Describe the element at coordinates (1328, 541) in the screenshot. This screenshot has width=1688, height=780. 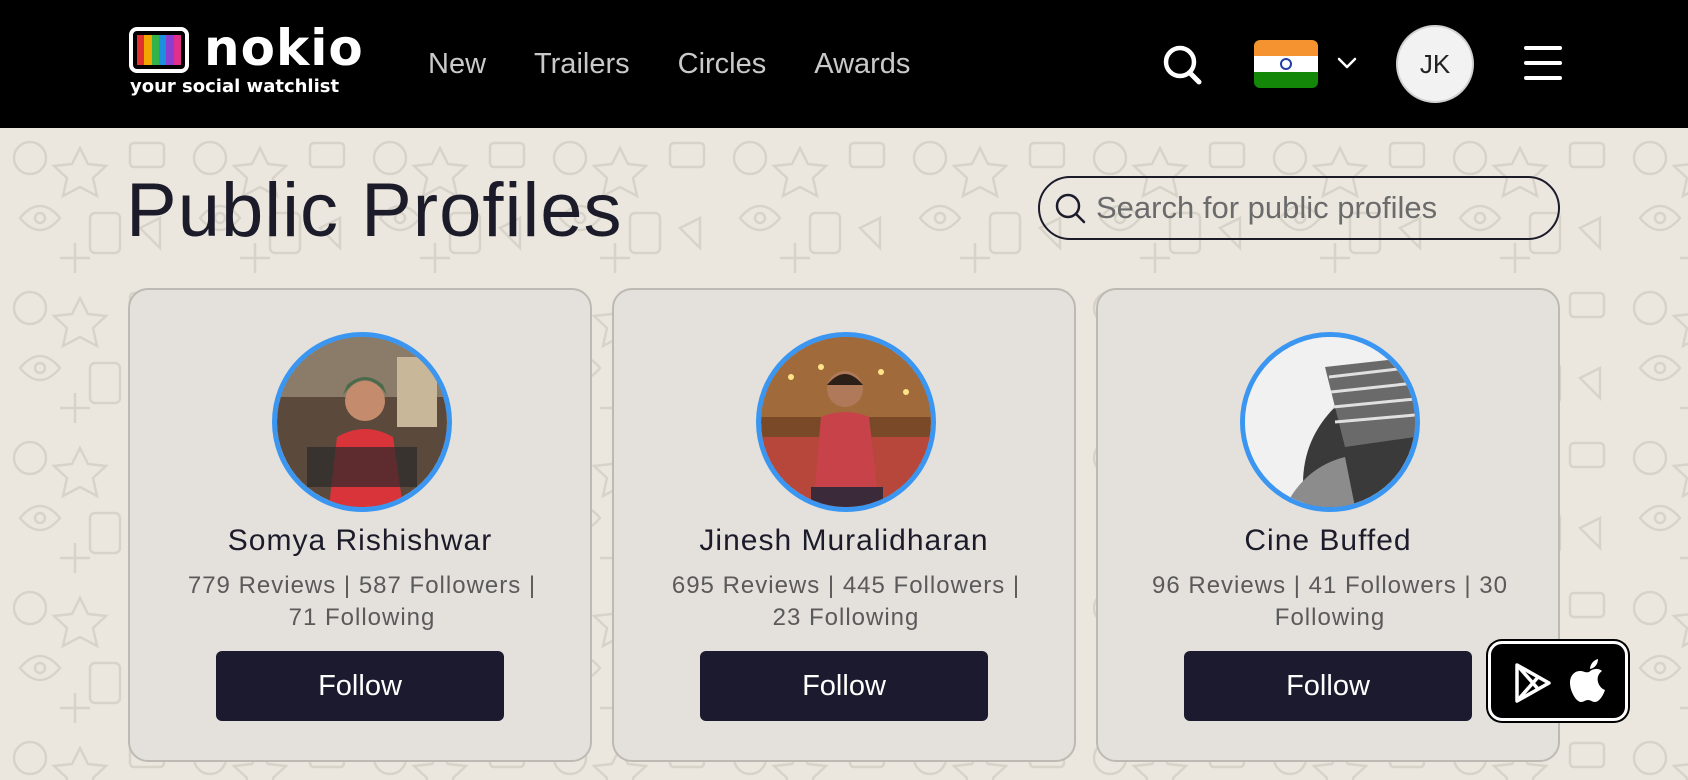
I see `profile-name: Cine Buffed` at that location.